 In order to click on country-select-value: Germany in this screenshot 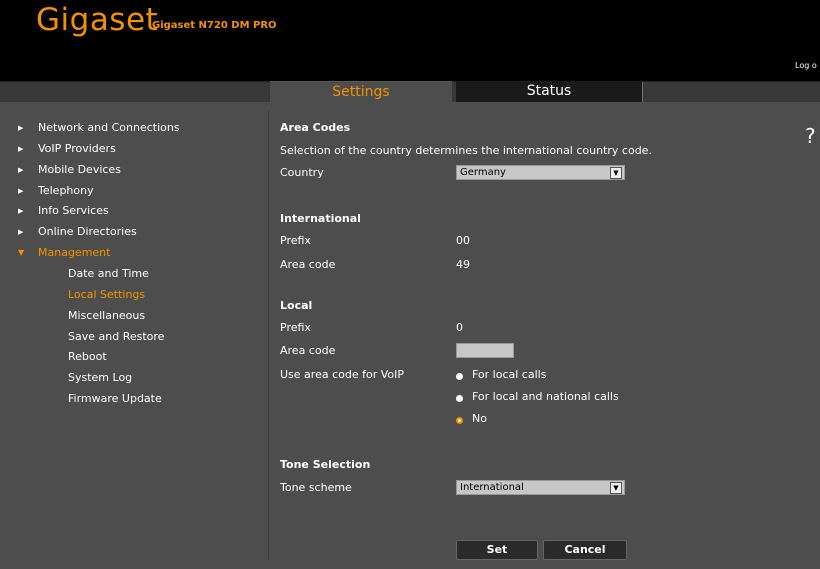, I will do `click(483, 172)`.